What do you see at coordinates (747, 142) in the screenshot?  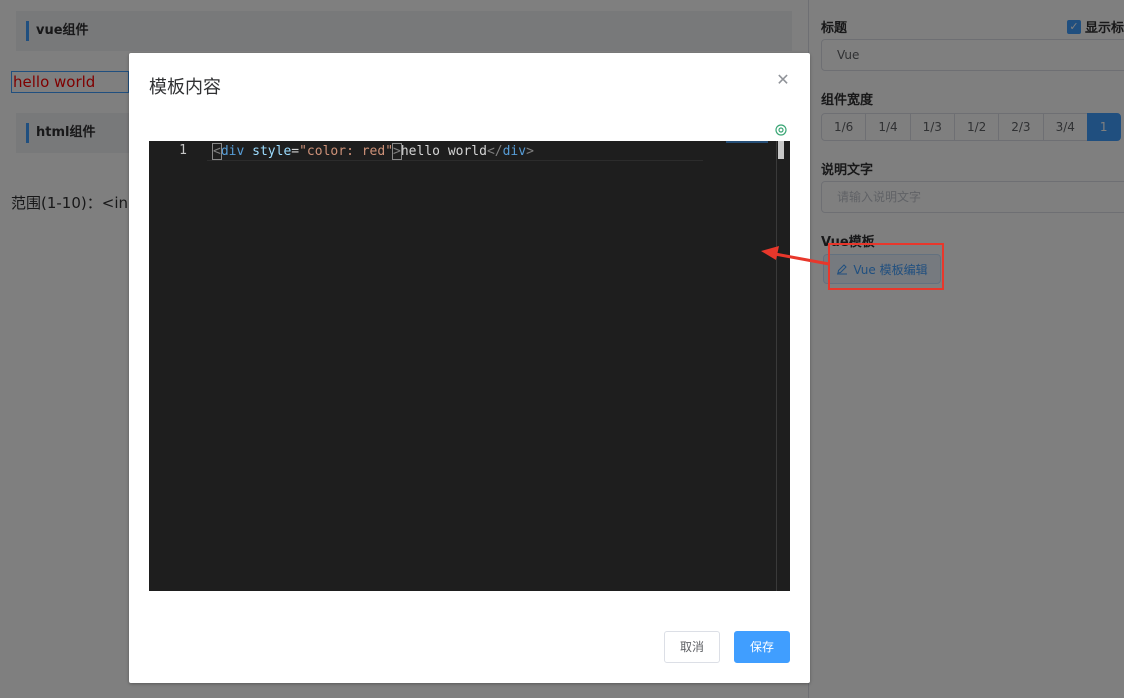 I see `minimap-marker` at bounding box center [747, 142].